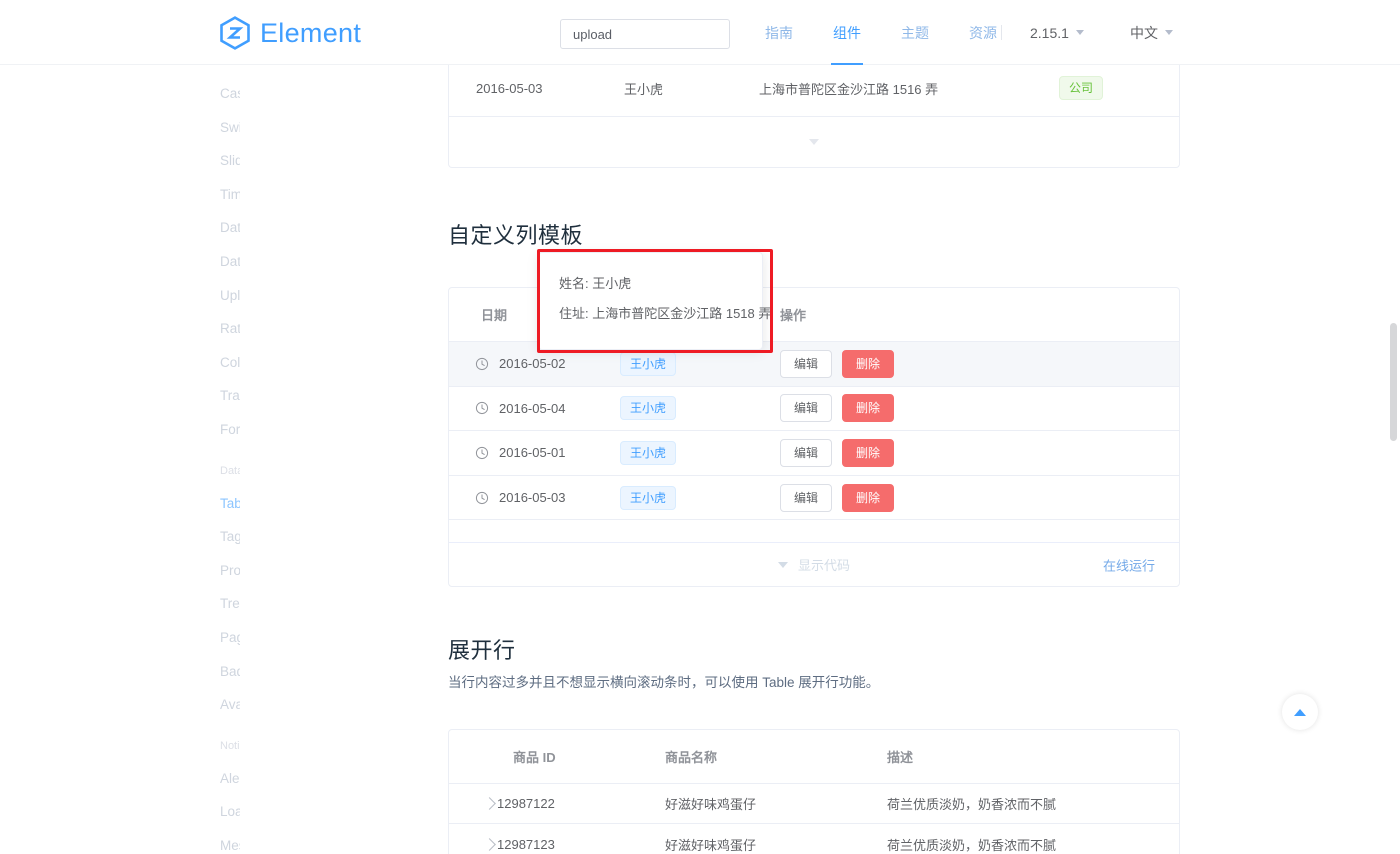 This screenshot has width=1400, height=854. Describe the element at coordinates (645, 34) in the screenshot. I see `search-input: upload` at that location.